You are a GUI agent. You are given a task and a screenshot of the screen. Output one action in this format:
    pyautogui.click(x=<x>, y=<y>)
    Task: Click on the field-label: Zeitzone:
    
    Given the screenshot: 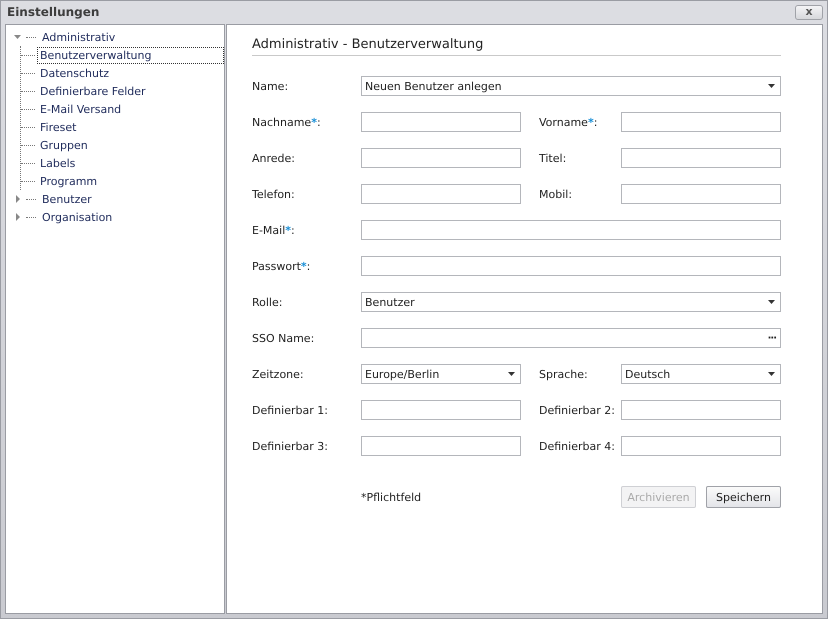 What is the action you would take?
    pyautogui.click(x=278, y=374)
    